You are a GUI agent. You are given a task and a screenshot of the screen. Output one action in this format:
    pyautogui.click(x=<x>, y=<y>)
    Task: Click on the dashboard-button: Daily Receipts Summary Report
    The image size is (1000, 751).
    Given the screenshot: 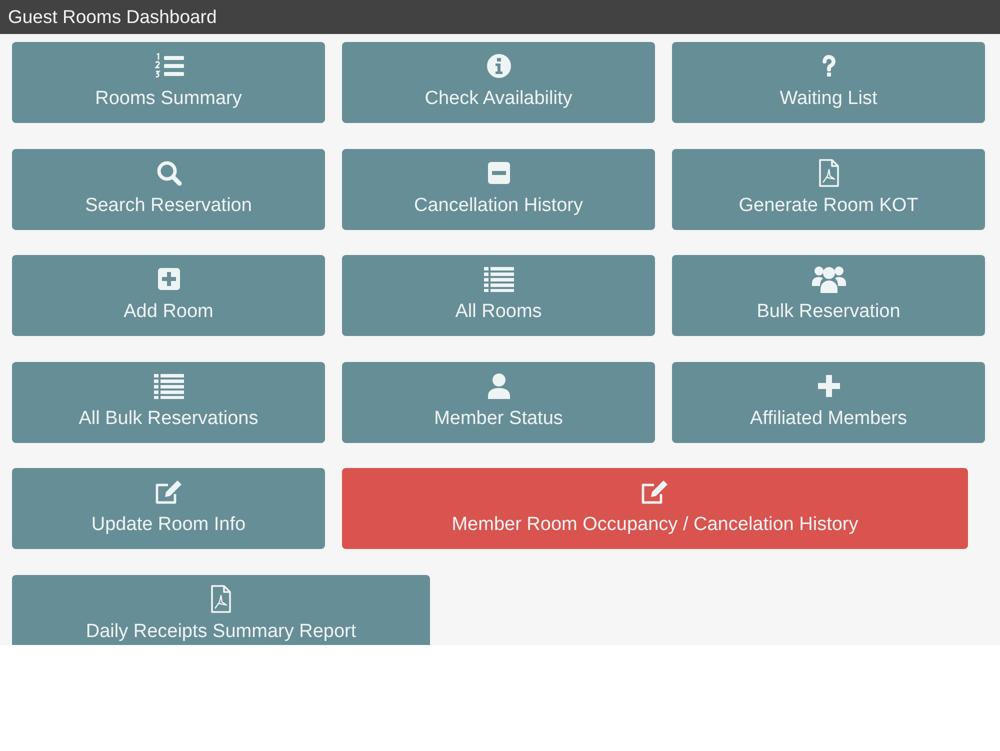 What is the action you would take?
    pyautogui.click(x=221, y=609)
    